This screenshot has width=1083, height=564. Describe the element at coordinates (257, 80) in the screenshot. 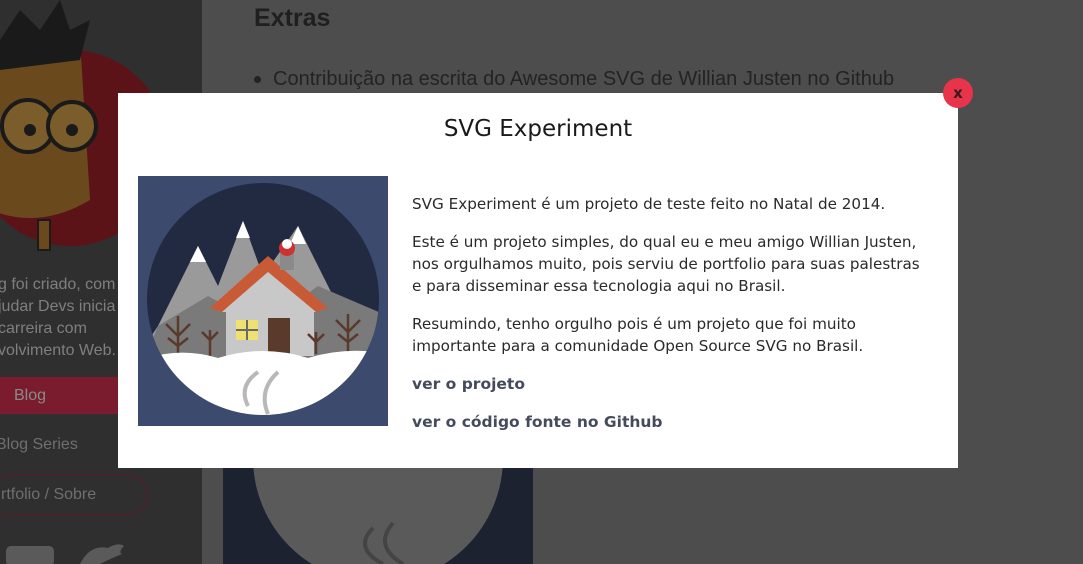

I see `bullet-icon` at that location.